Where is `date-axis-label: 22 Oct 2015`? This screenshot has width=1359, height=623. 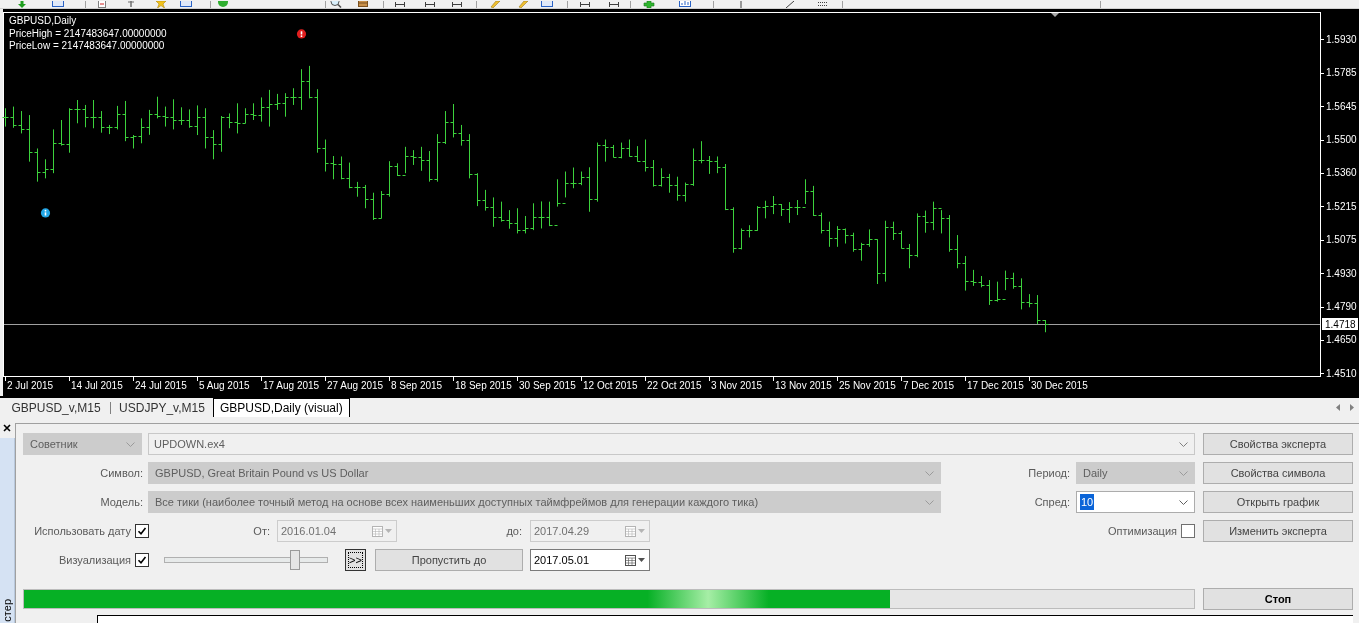
date-axis-label: 22 Oct 2015 is located at coordinates (674, 385).